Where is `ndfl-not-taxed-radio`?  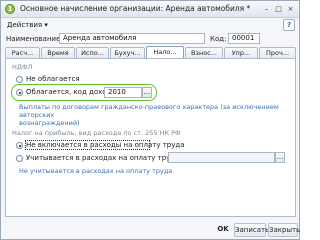 ndfl-not-taxed-radio is located at coordinates (19, 79).